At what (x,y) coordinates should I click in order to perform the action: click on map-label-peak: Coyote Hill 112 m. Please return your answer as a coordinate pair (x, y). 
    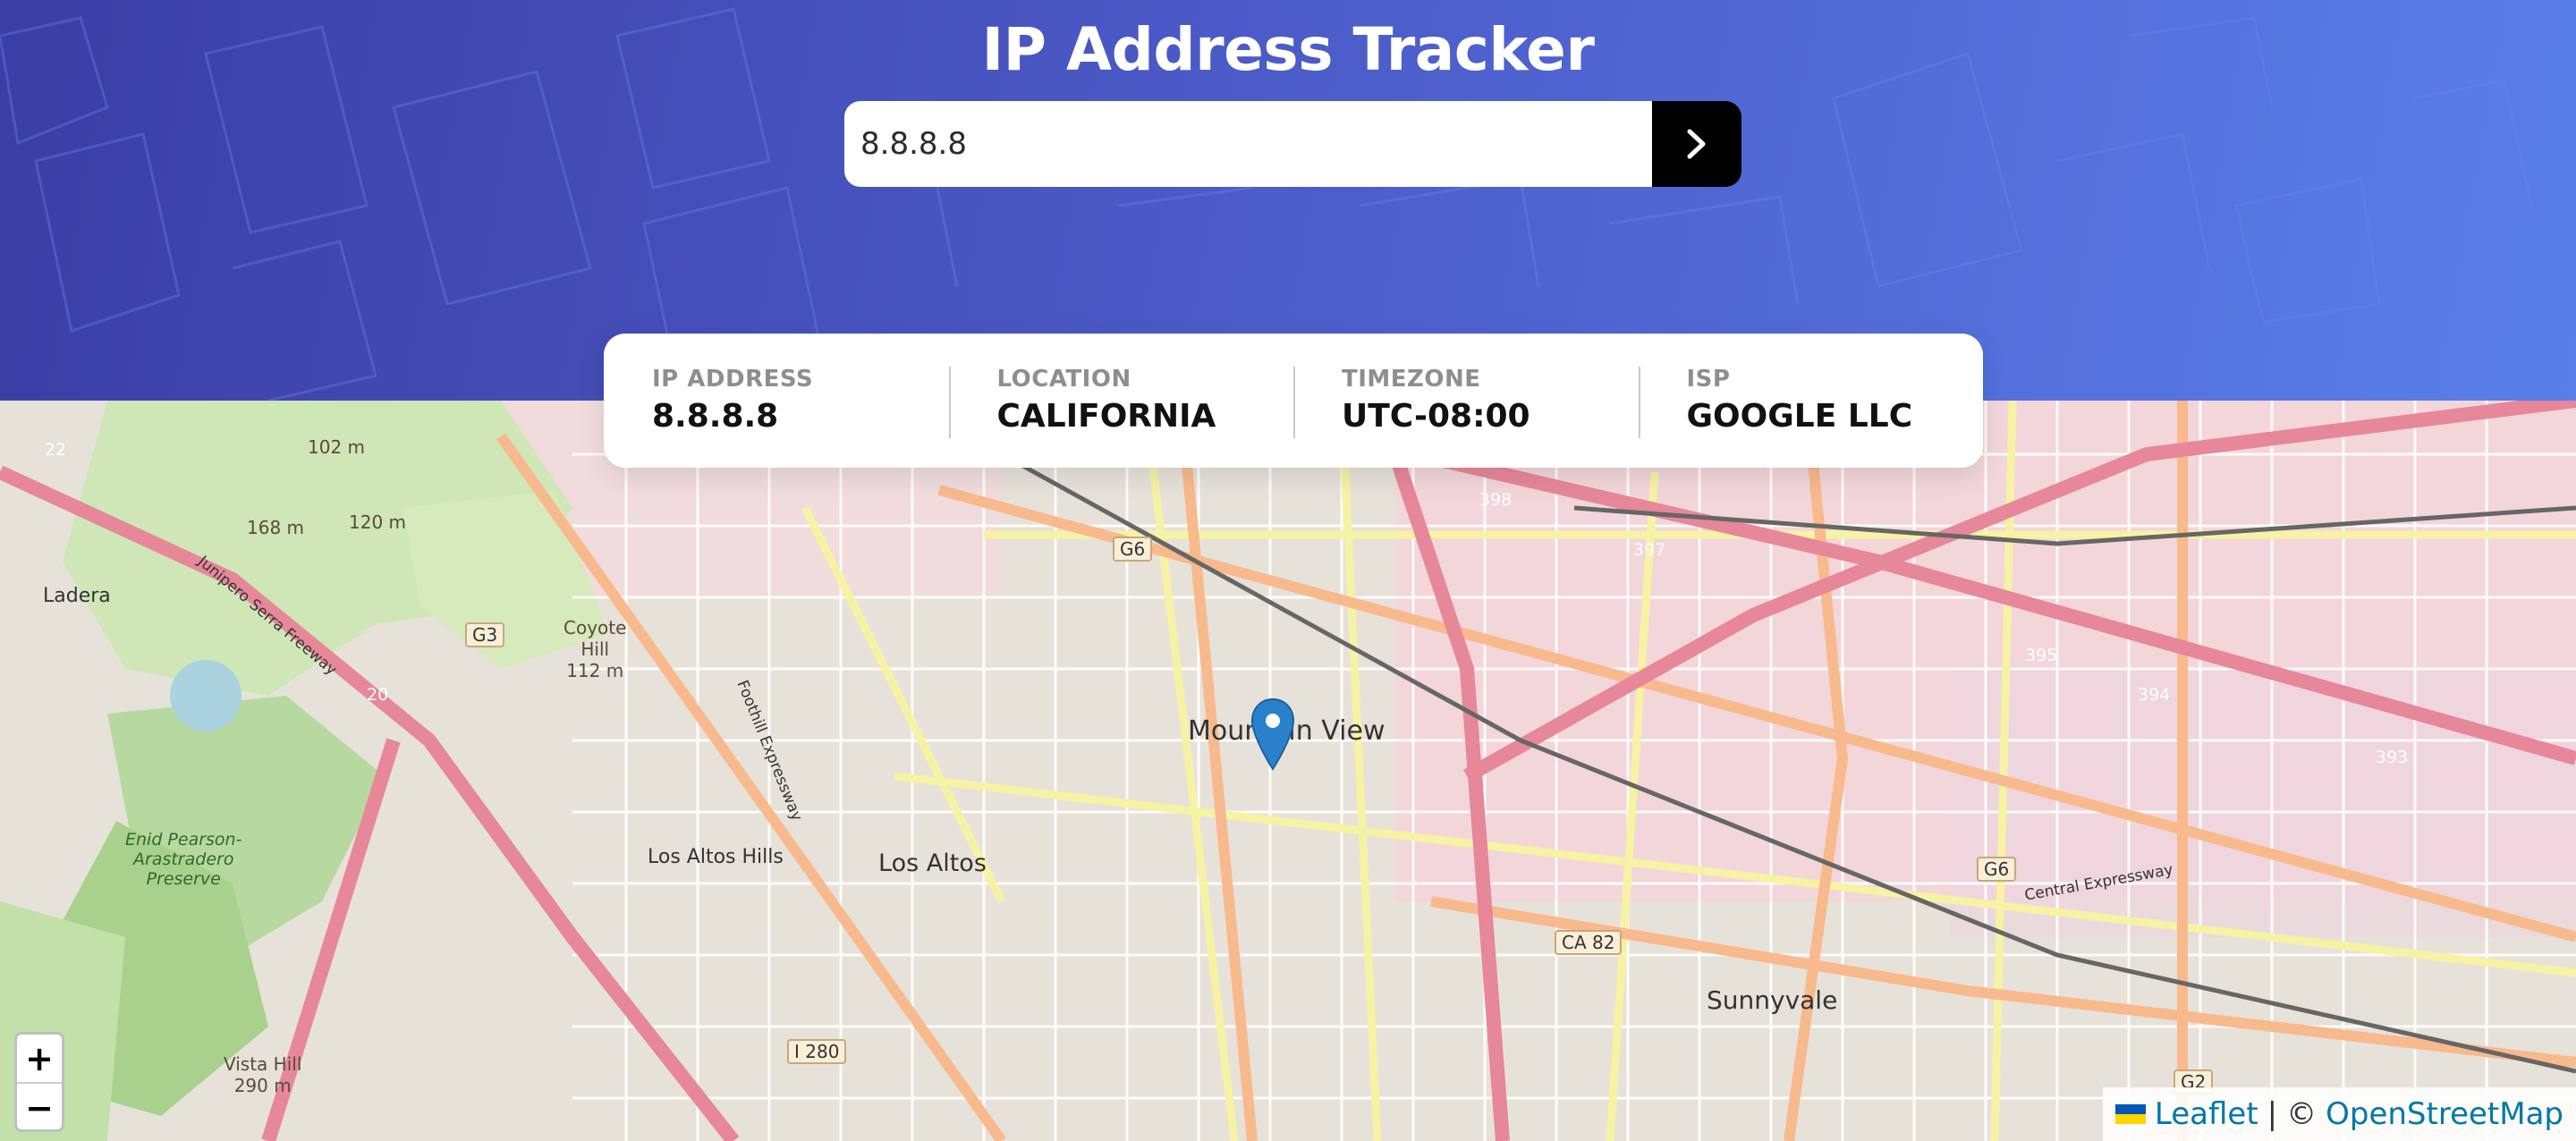
    Looking at the image, I should click on (595, 649).